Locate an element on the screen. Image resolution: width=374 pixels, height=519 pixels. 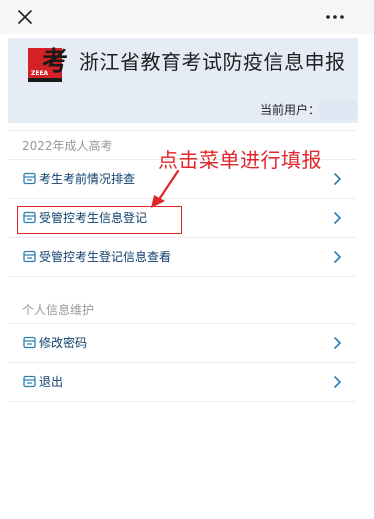
menu-label: 修改密码 is located at coordinates (63, 343).